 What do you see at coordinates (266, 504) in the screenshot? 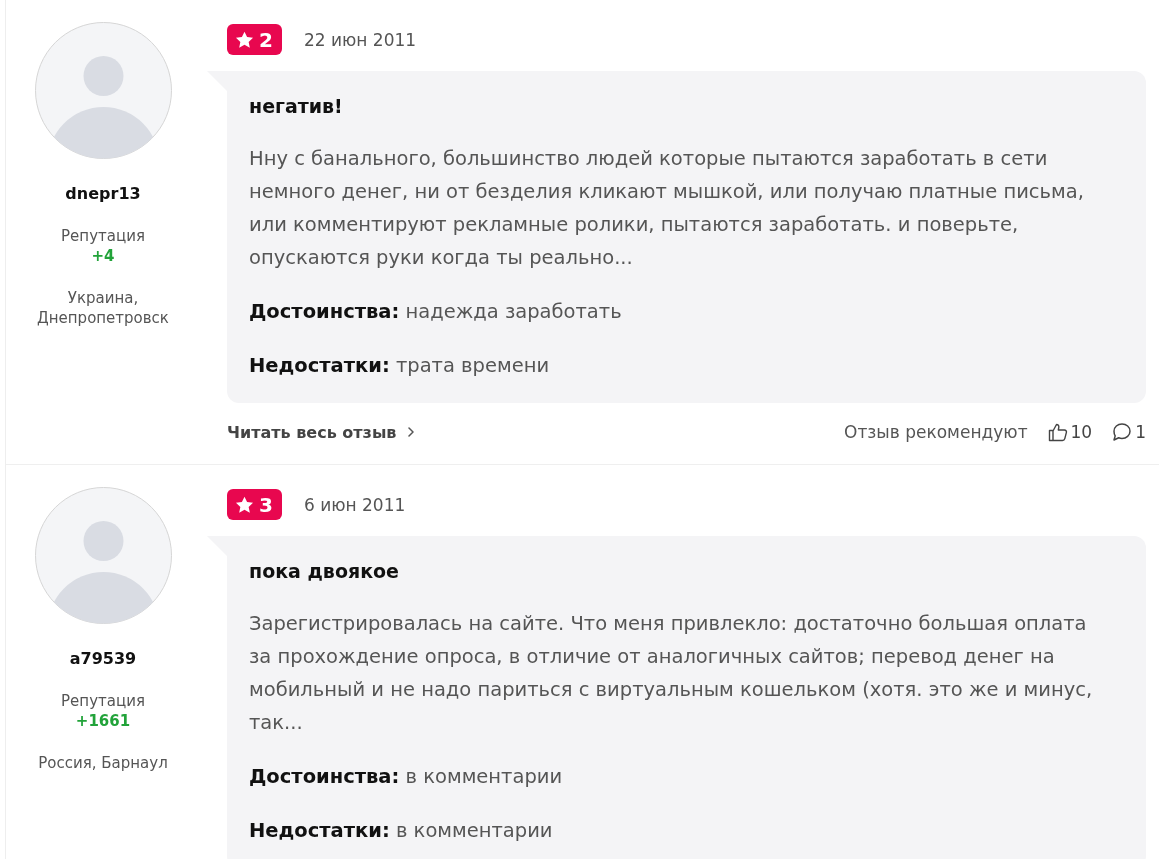
I see `rating-value: 3` at bounding box center [266, 504].